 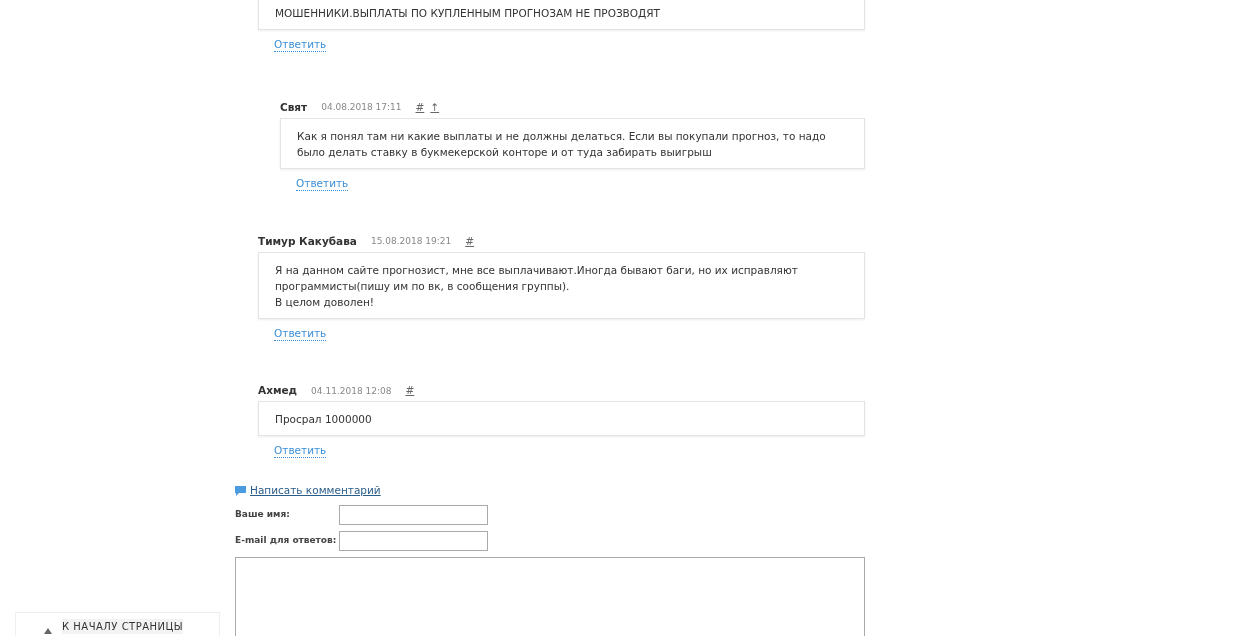 What do you see at coordinates (361, 107) in the screenshot?
I see `comment-date: 04.08.2018 17:11` at bounding box center [361, 107].